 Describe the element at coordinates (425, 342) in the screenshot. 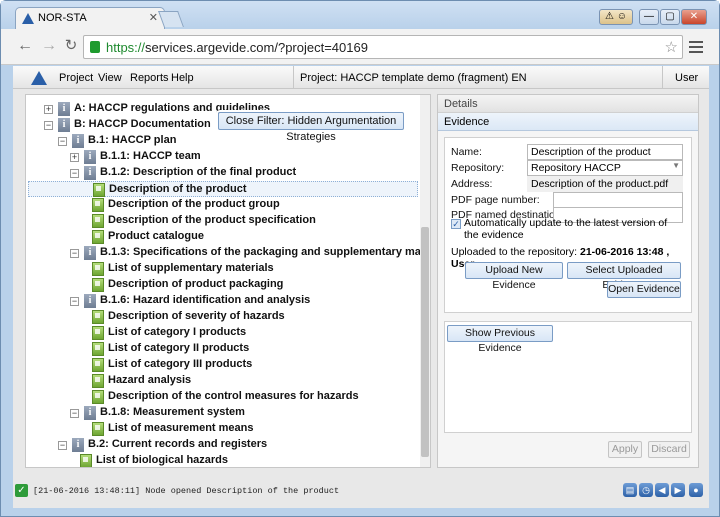

I see `scrollbar-thumb` at that location.